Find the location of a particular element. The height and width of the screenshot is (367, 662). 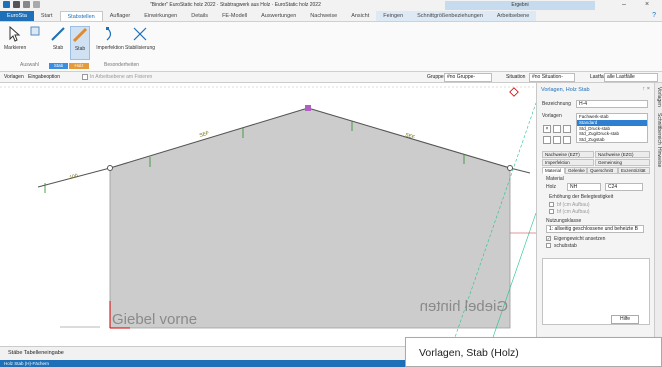

tab-auswertungen: Auswertungen is located at coordinates (278, 16).